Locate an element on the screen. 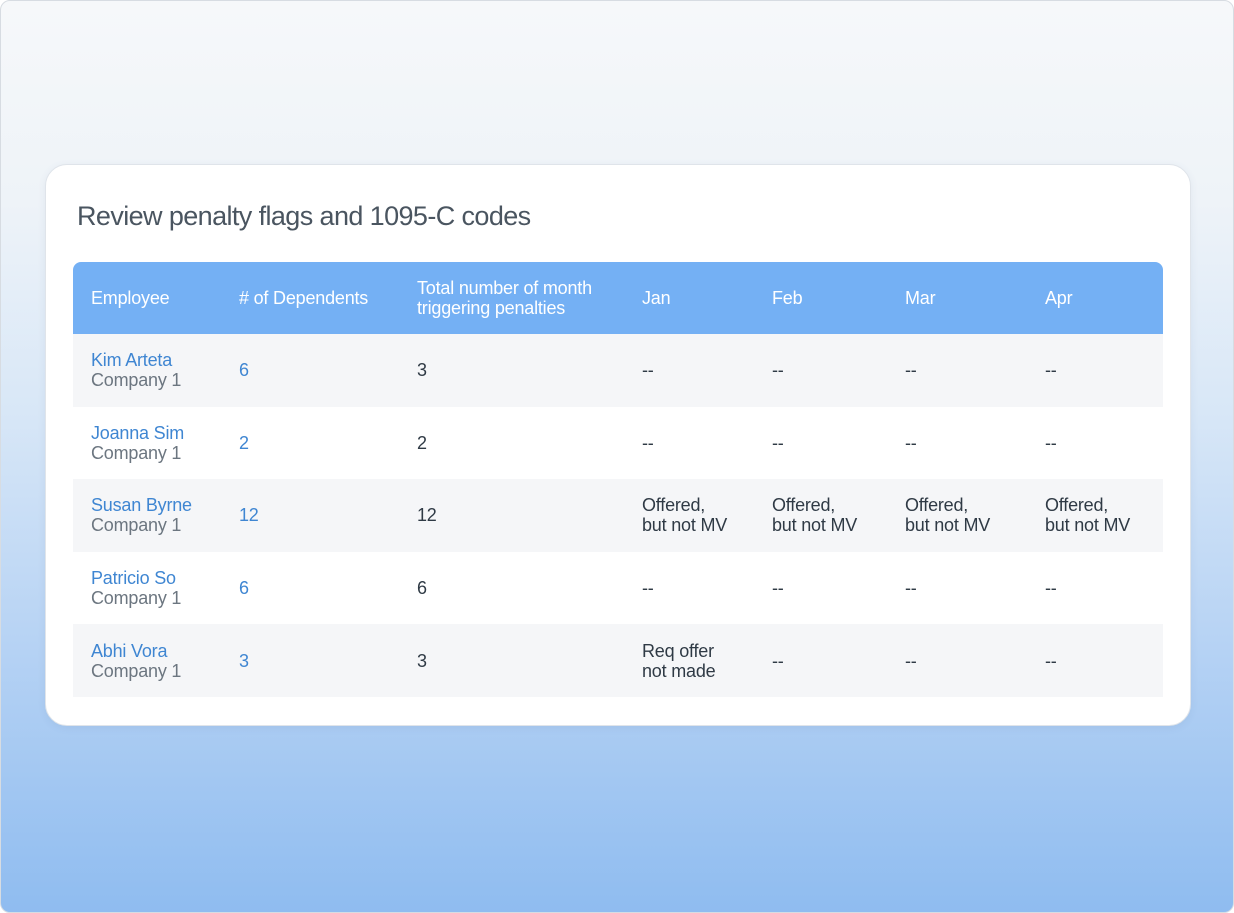 Image resolution: width=1234 pixels, height=913 pixels. month-code-cell-mar: Offered, but not MV is located at coordinates (957, 515).